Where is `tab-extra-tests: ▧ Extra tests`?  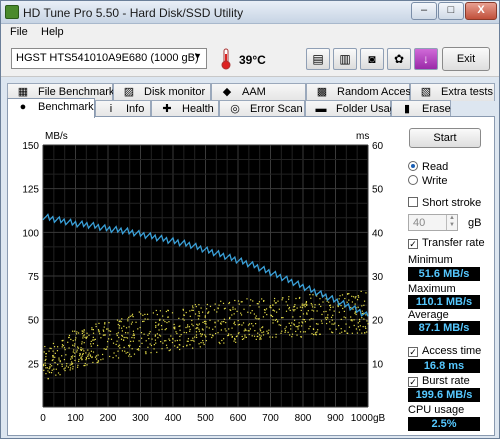
tab-extra-tests: ▧ Extra tests is located at coordinates (452, 92).